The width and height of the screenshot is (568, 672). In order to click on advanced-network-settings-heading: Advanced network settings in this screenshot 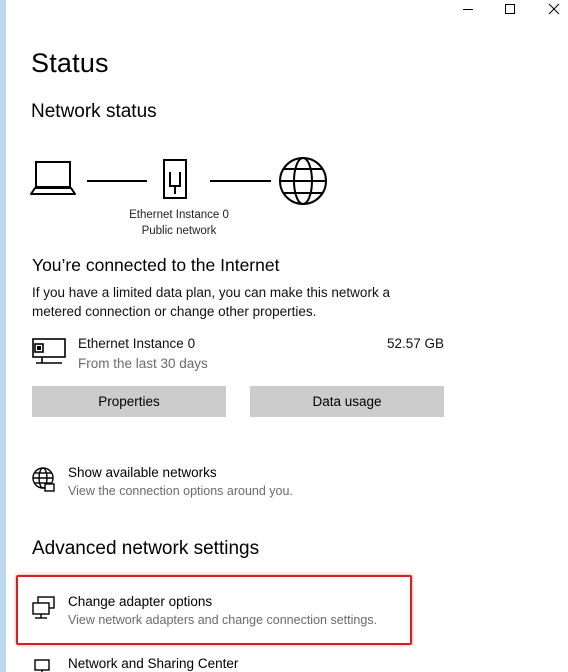, I will do `click(146, 548)`.